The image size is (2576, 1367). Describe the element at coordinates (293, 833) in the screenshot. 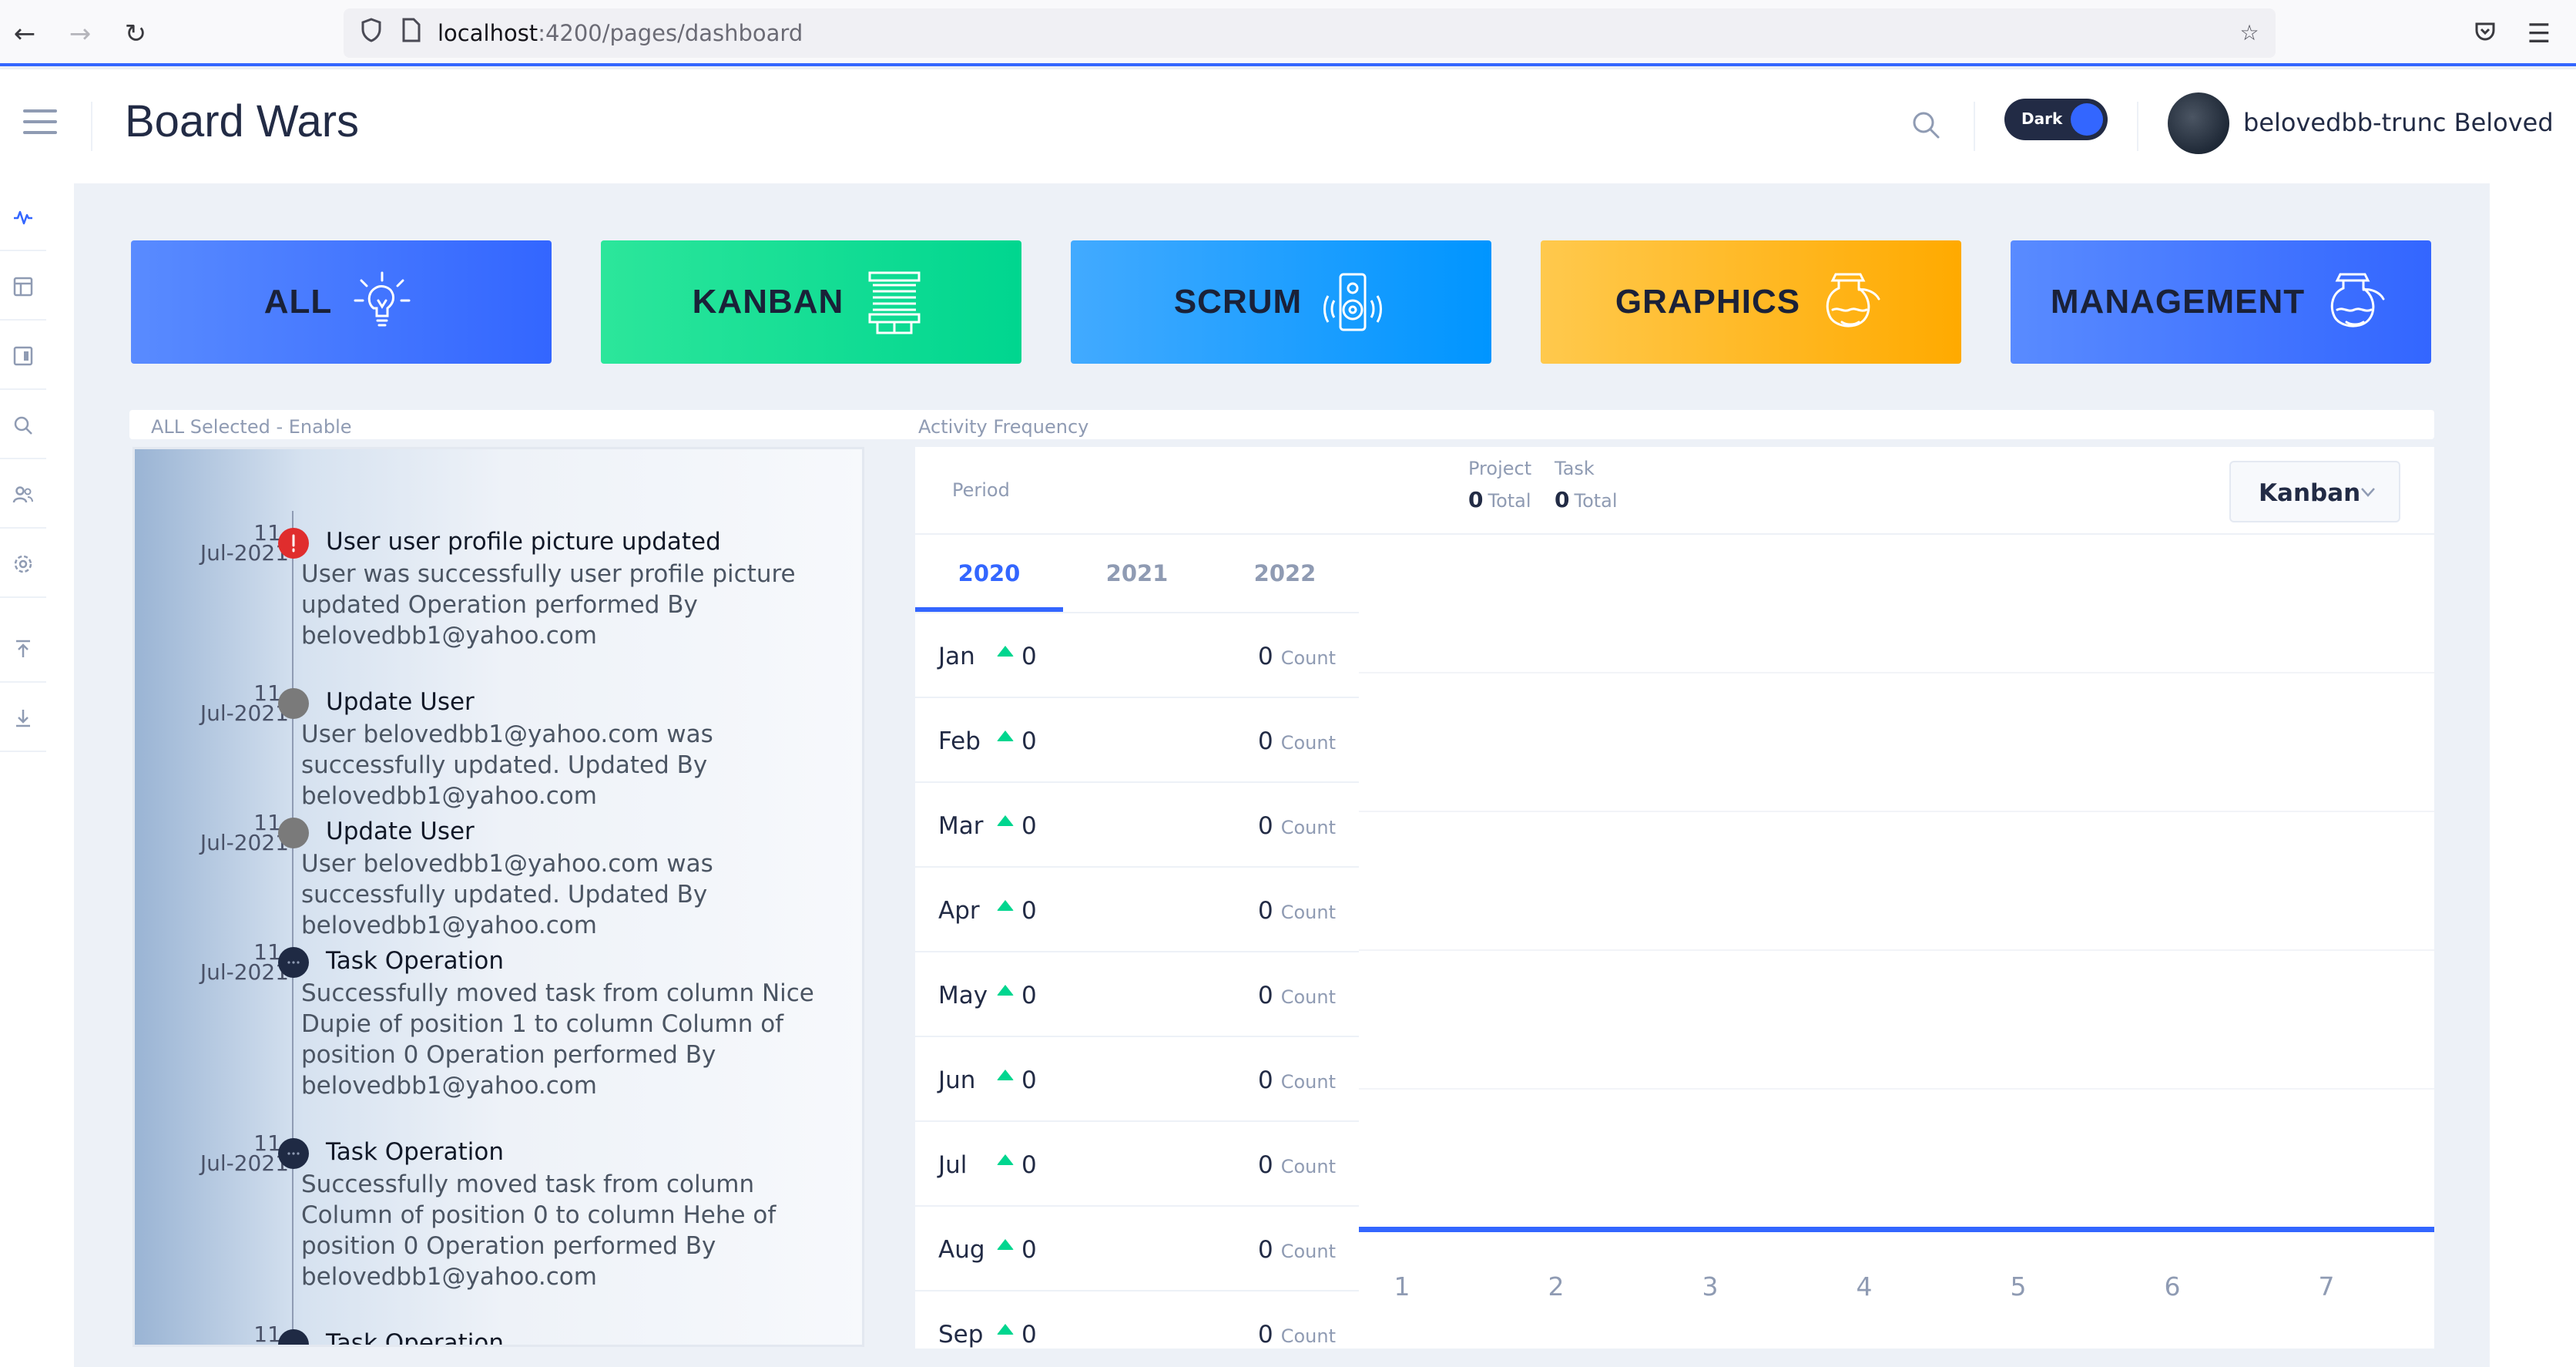

I see `status-dot-icon` at that location.